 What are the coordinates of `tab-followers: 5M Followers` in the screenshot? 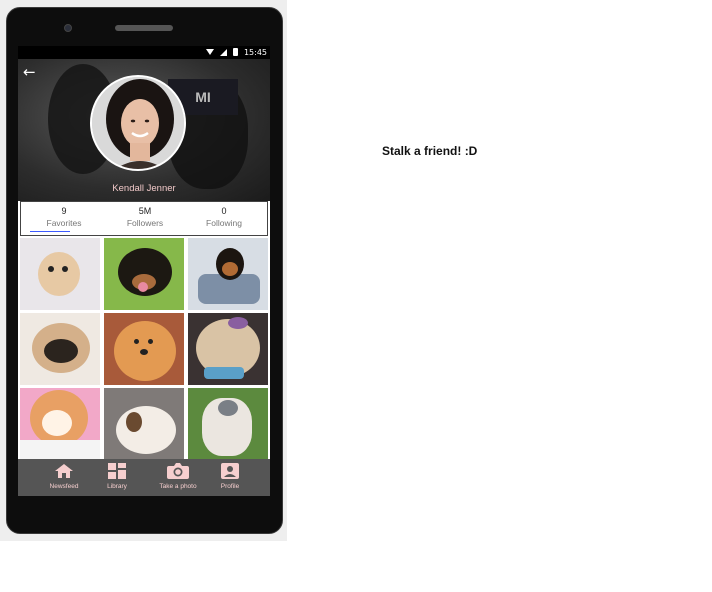 It's located at (145, 217).